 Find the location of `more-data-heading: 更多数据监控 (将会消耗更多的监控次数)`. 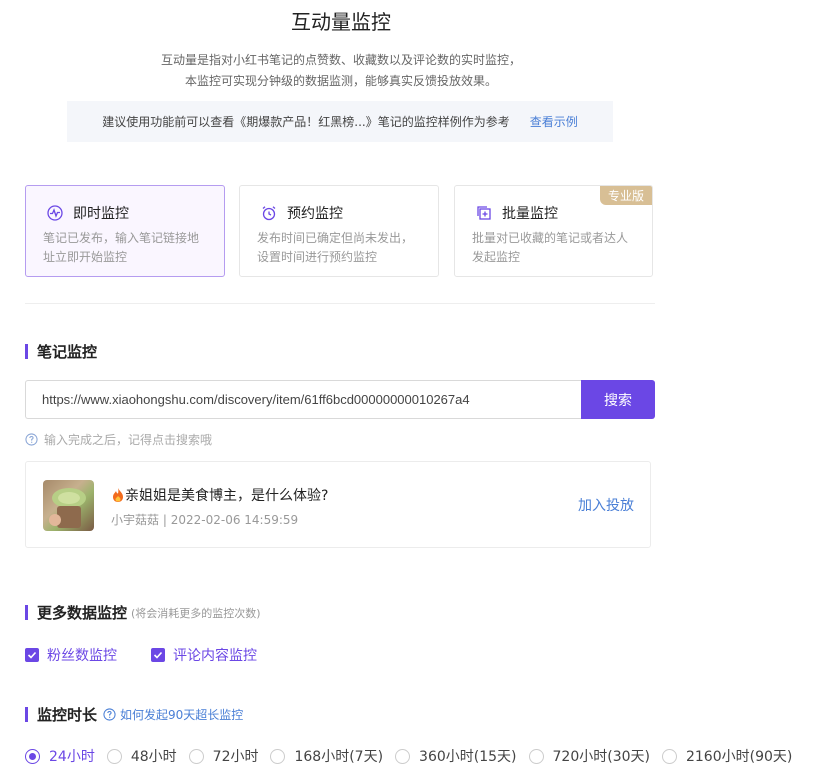

more-data-heading: 更多数据监控 (将会消耗更多的监控次数) is located at coordinates (143, 612).